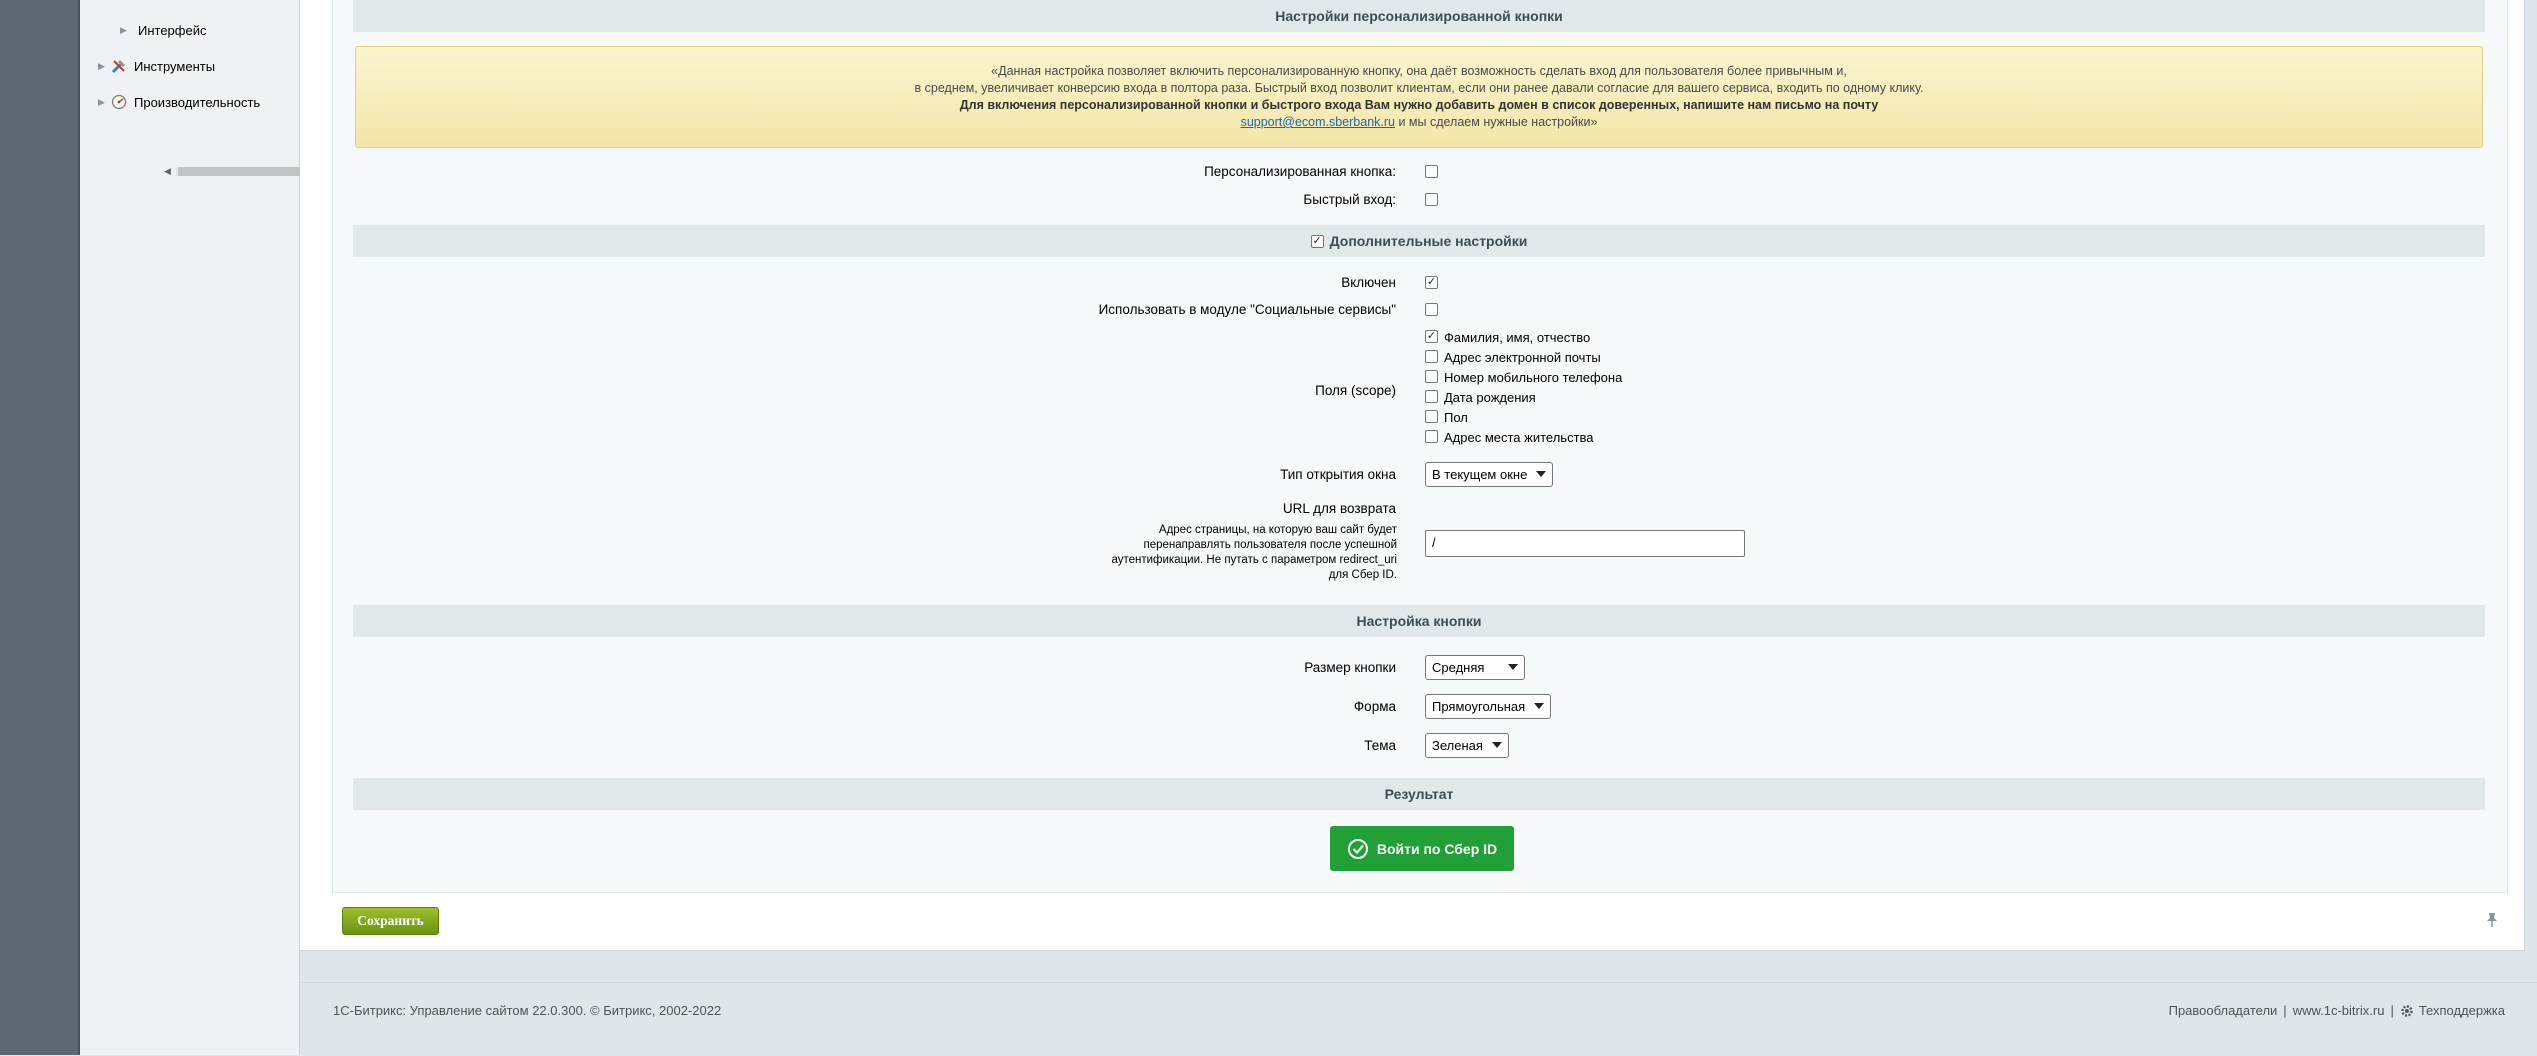 The width and height of the screenshot is (2537, 1056). Describe the element at coordinates (172, 30) in the screenshot. I see `sidebar-item-label: Интерфейс` at that location.